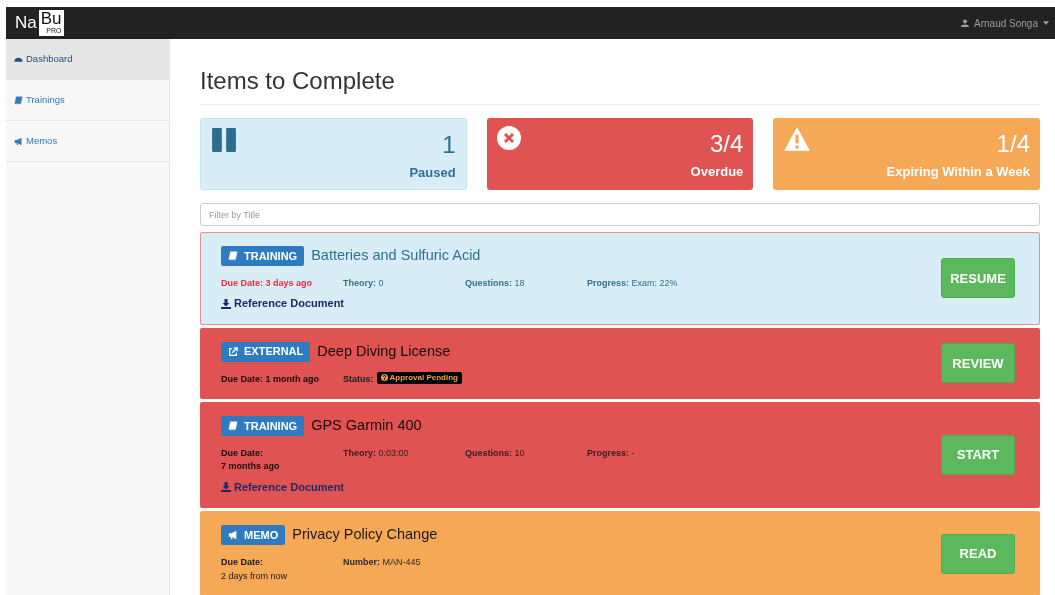 This screenshot has width=1055, height=595. What do you see at coordinates (271, 379) in the screenshot?
I see `due-date: Due Date: 1 month ago` at bounding box center [271, 379].